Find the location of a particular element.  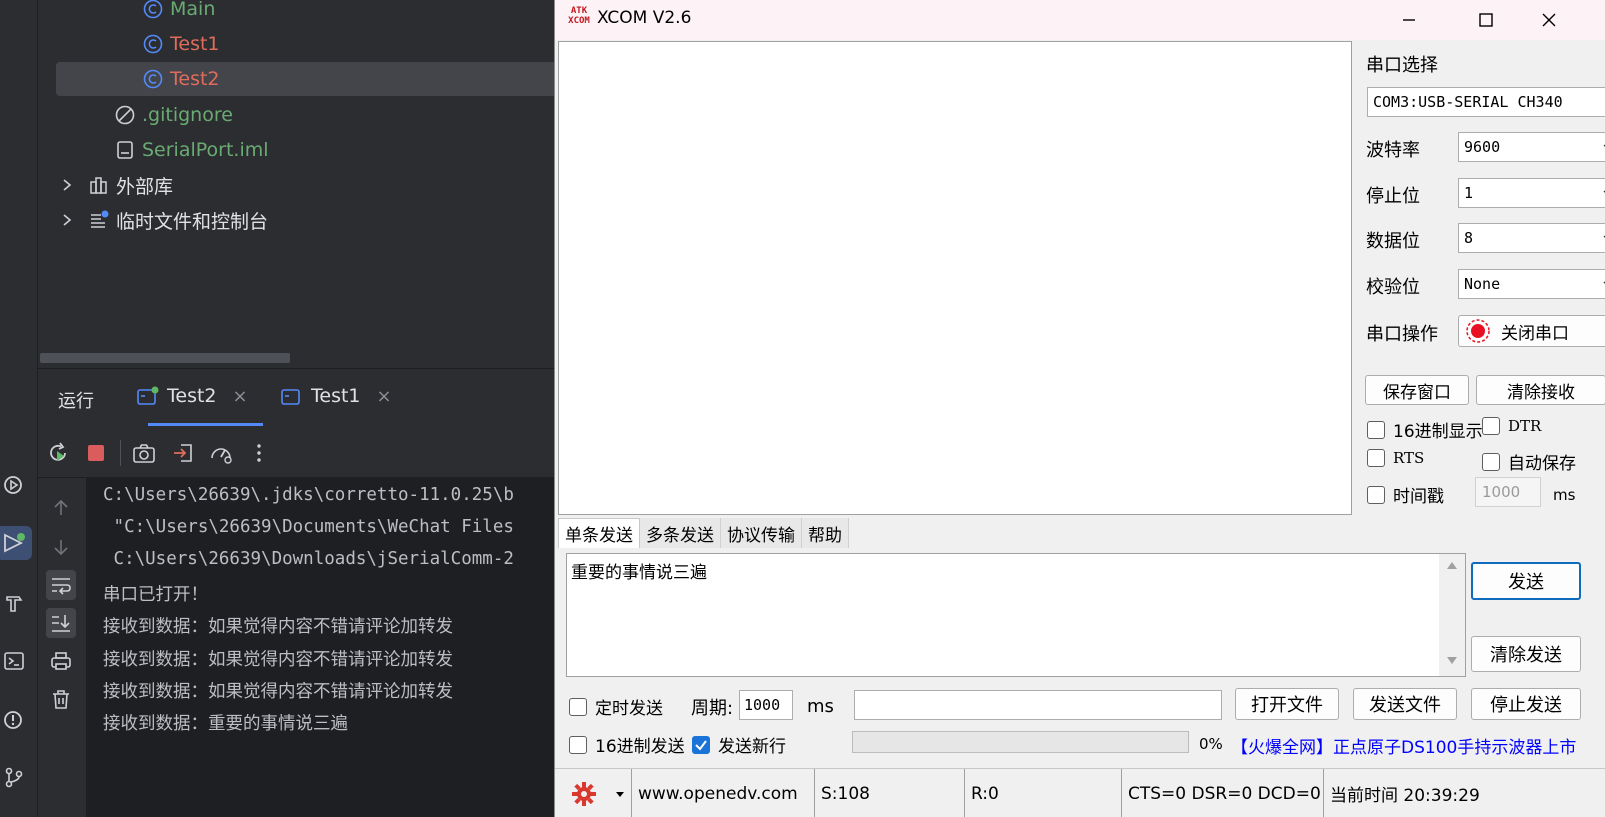

soft-wrap-button is located at coordinates (61, 585).